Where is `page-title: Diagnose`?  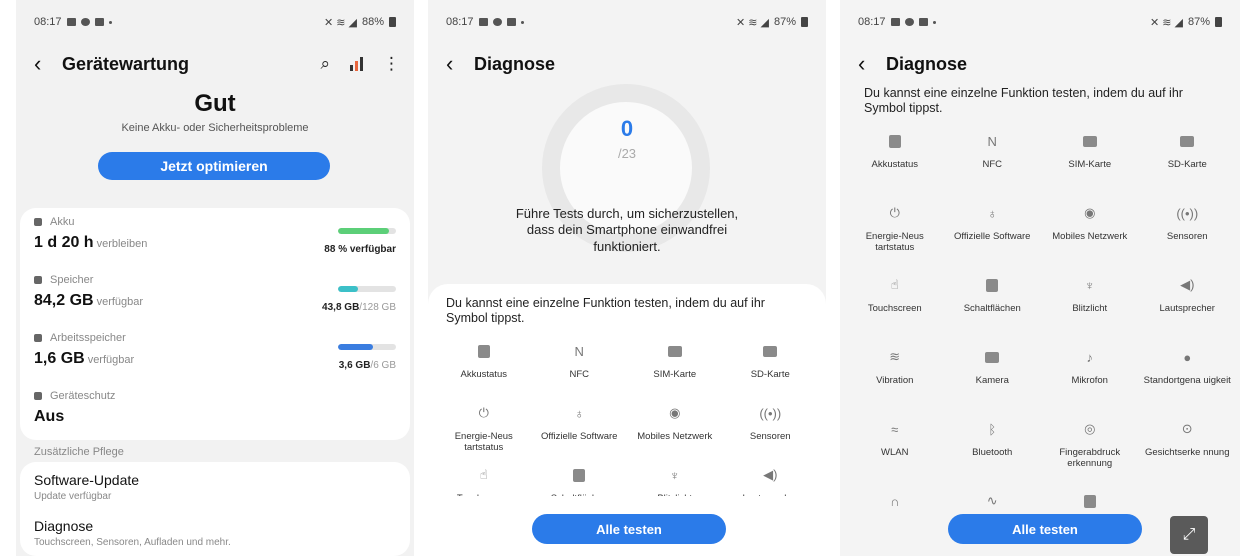 page-title: Diagnose is located at coordinates (927, 63).